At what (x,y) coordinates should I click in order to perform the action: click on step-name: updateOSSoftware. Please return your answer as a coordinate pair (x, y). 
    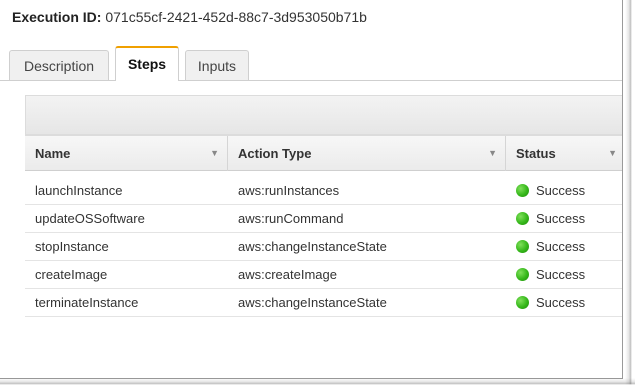
    Looking at the image, I should click on (90, 218).